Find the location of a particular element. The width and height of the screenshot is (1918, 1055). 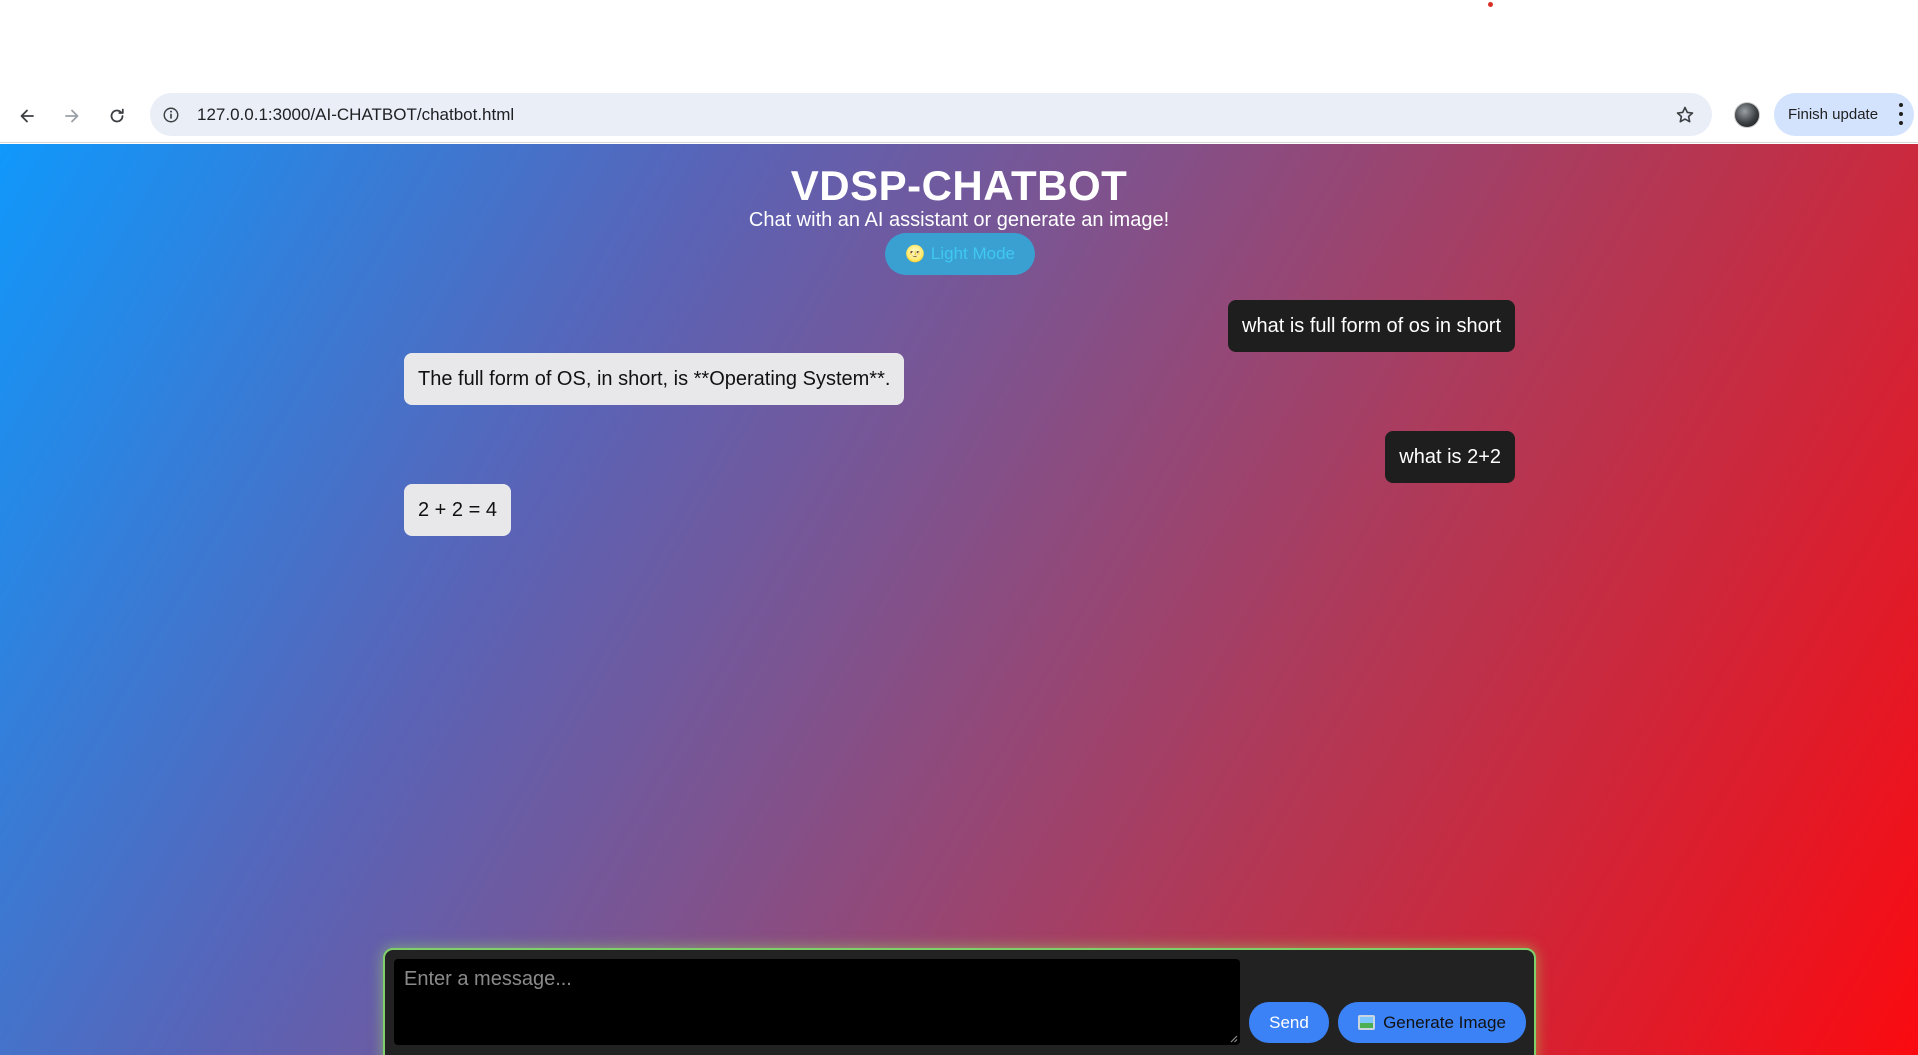

back-arrow-icon is located at coordinates (27, 116).